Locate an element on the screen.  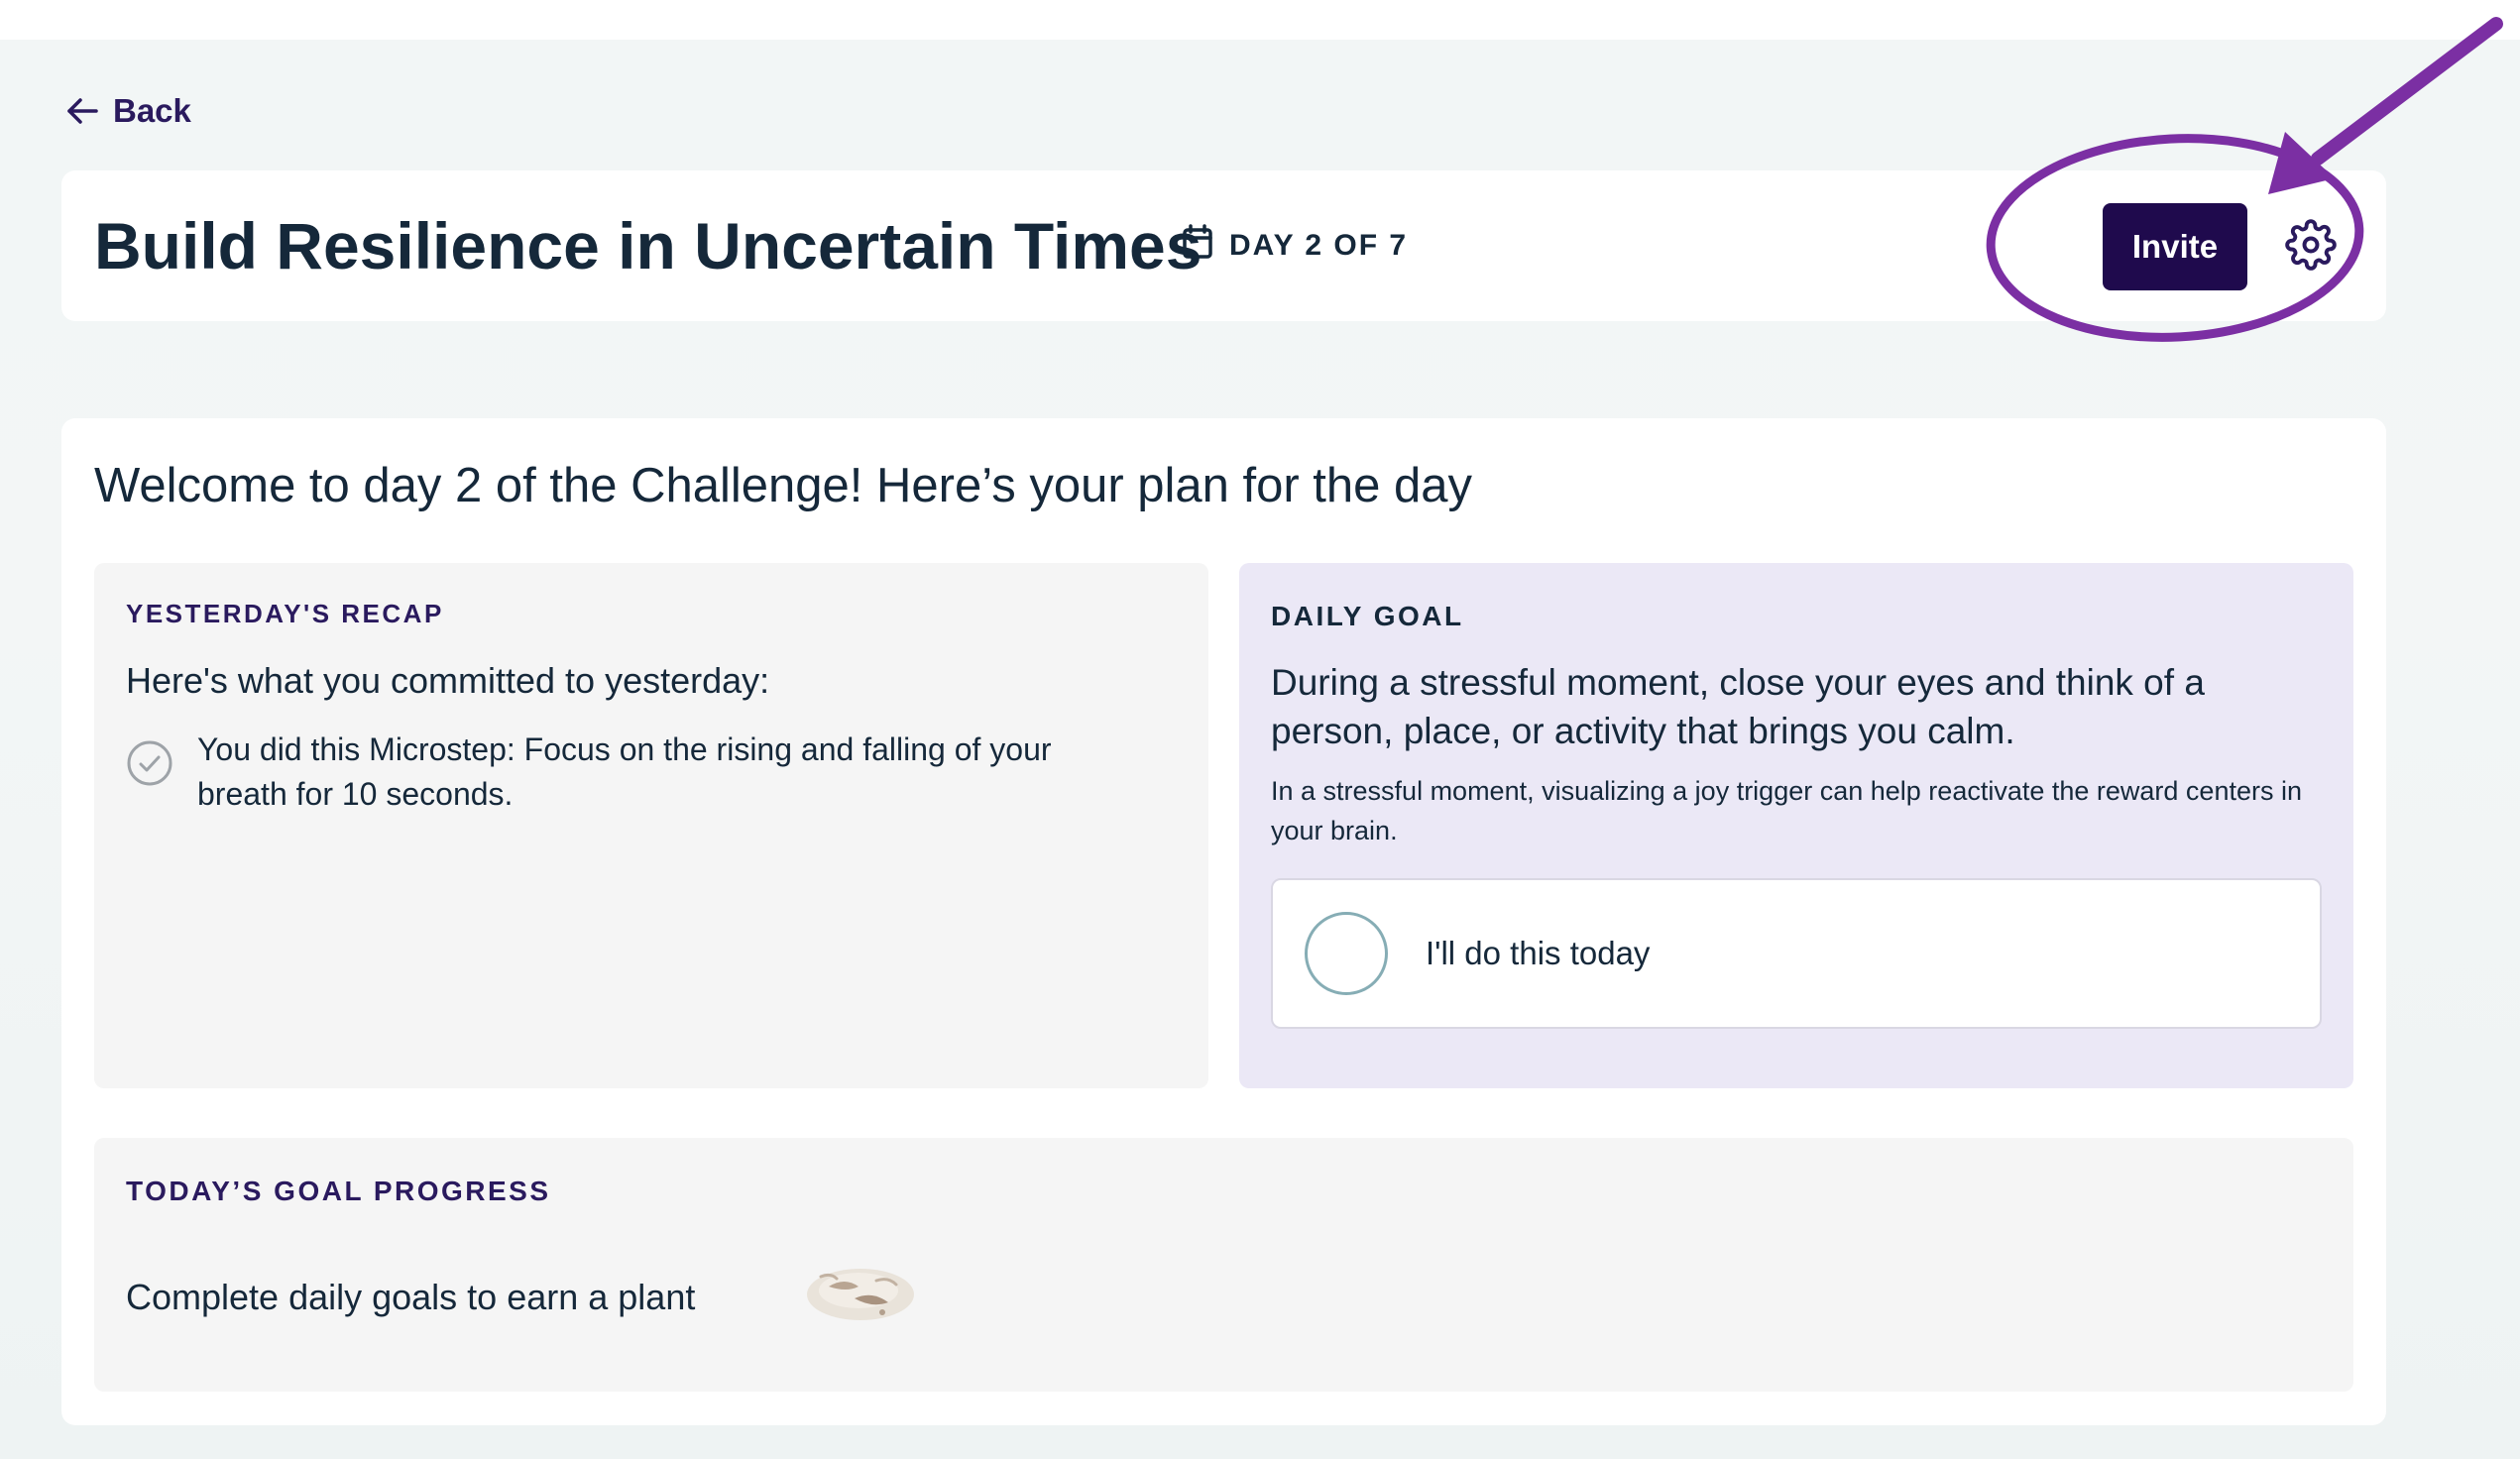
day-badge-label: DAY 2 OF 7 is located at coordinates (1319, 245).